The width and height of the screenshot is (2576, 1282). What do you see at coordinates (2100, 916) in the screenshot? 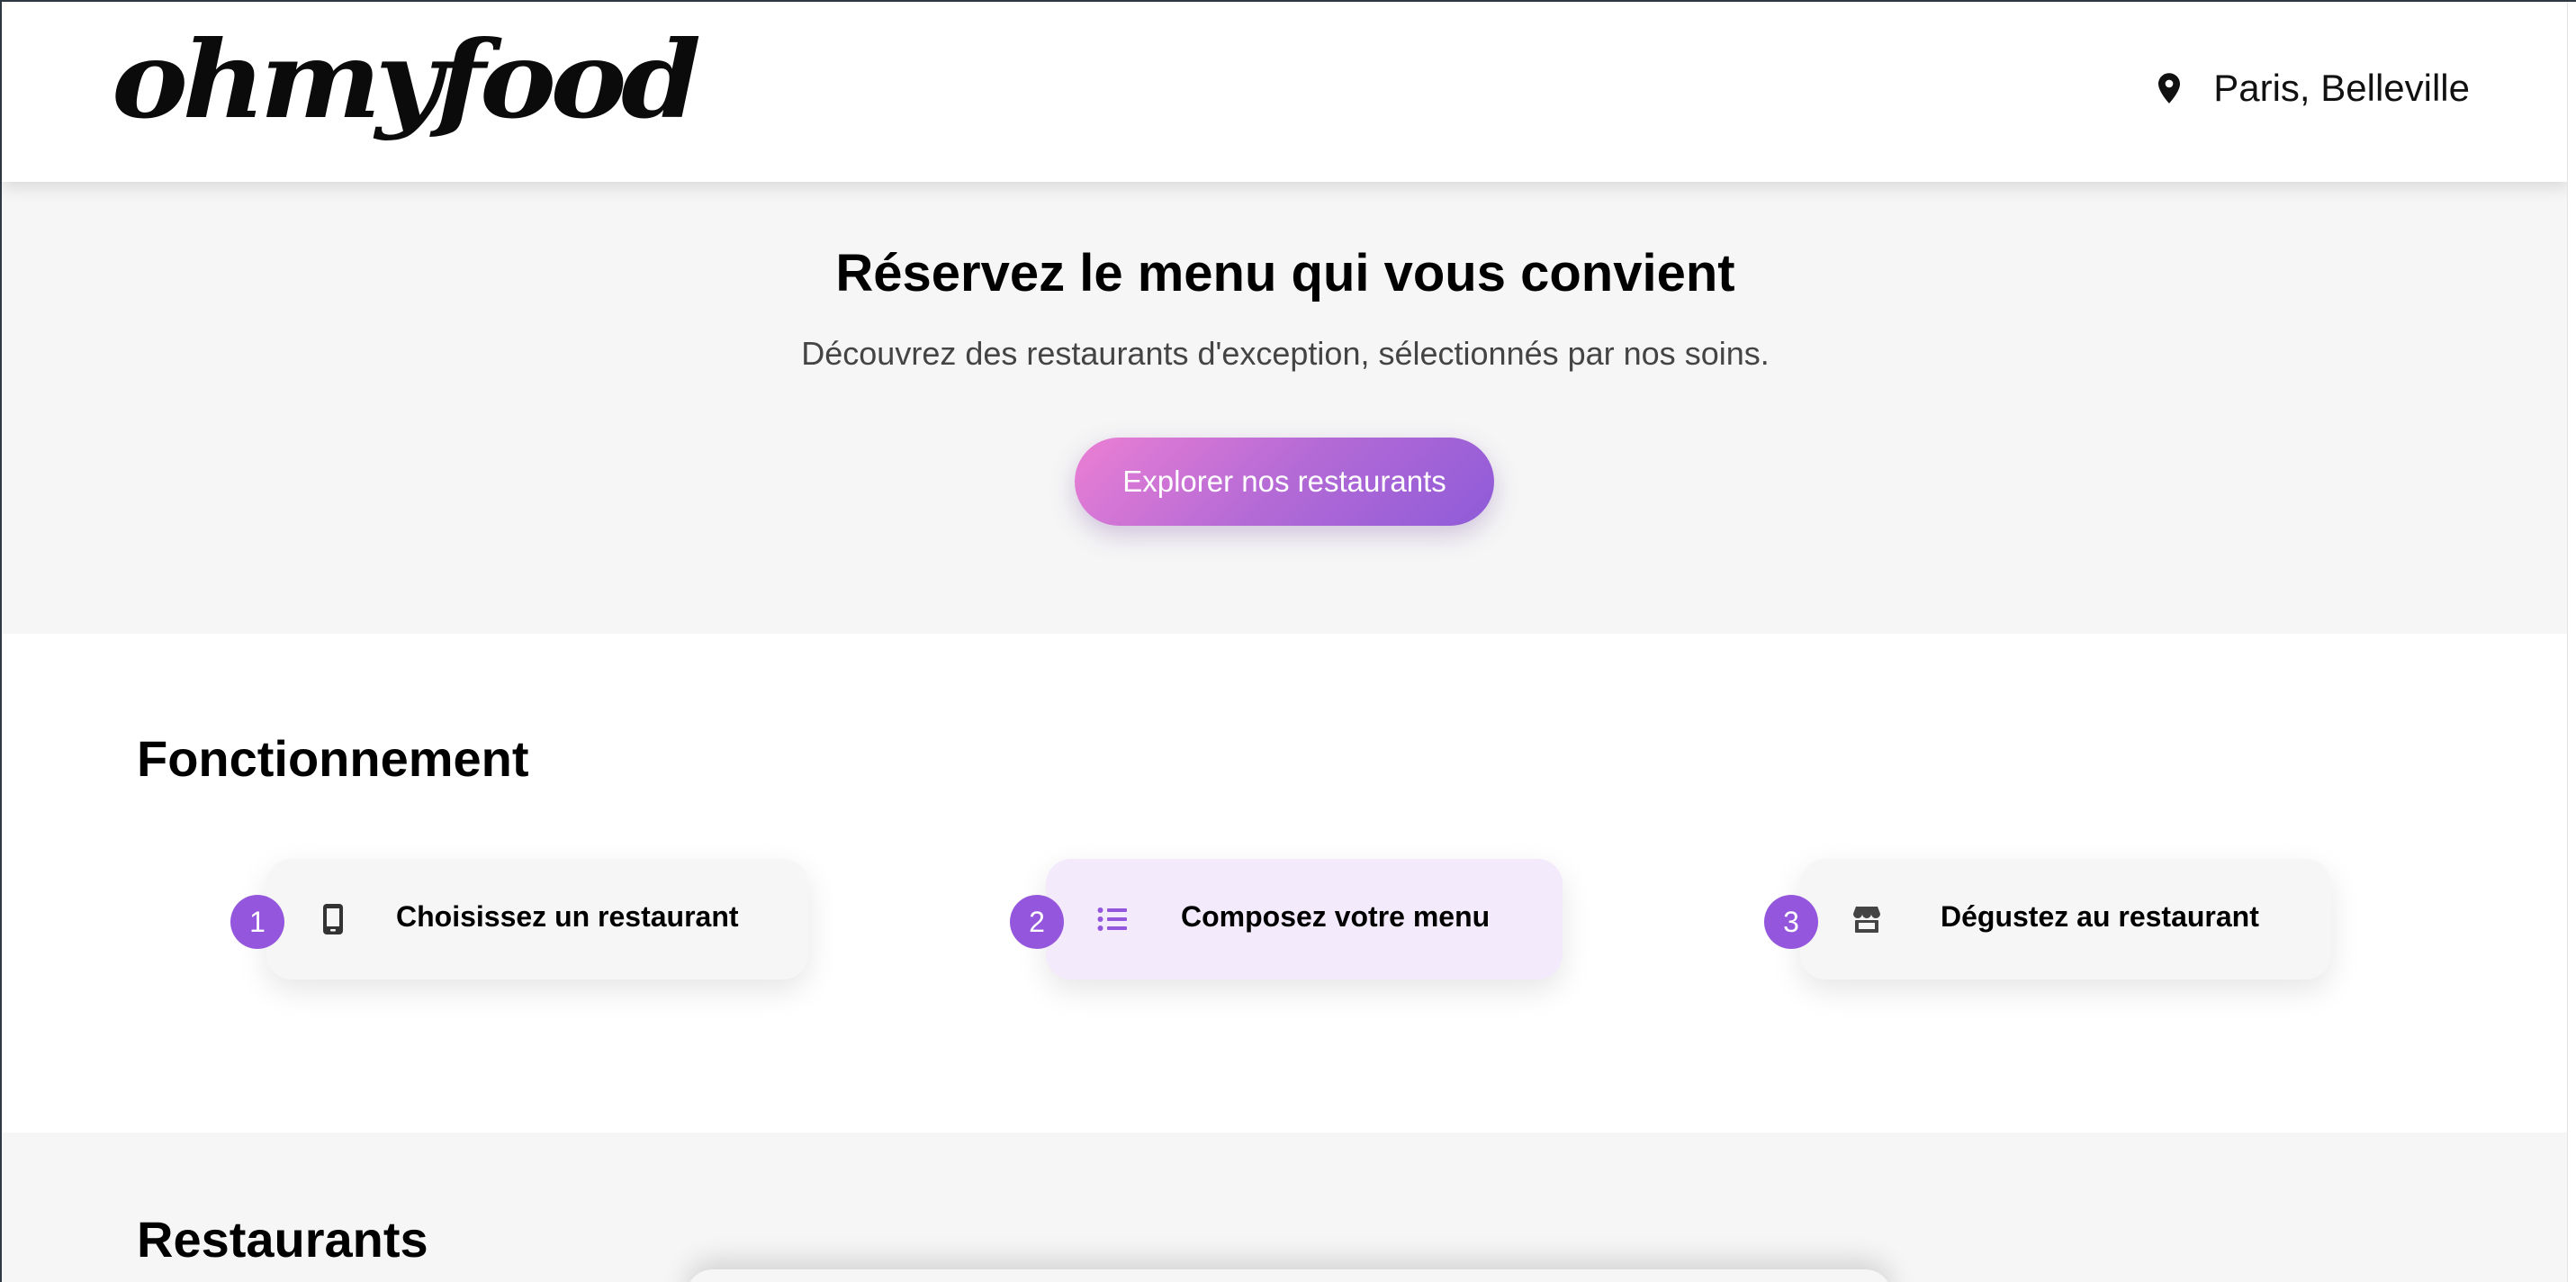
I see `step-label: Dégustez au restaurant` at bounding box center [2100, 916].